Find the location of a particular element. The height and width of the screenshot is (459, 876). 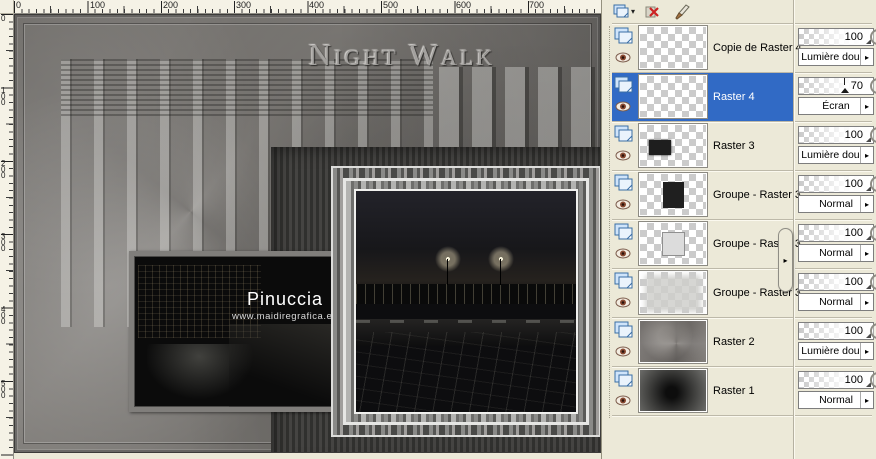

horizontal-ruler: 0 100 200 300 400 500 600 700 is located at coordinates (307, 7).